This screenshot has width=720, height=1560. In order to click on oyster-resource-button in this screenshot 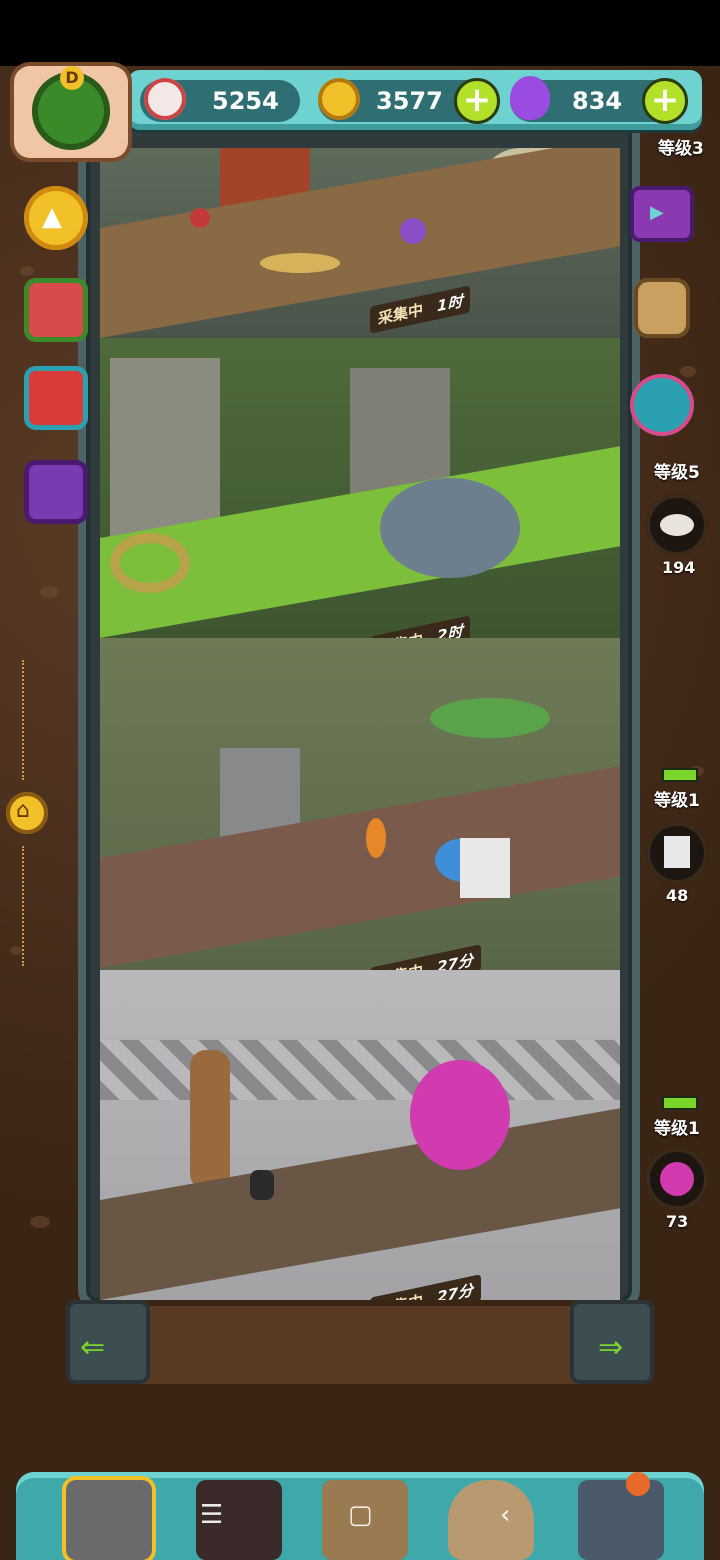, I will do `click(677, 525)`.